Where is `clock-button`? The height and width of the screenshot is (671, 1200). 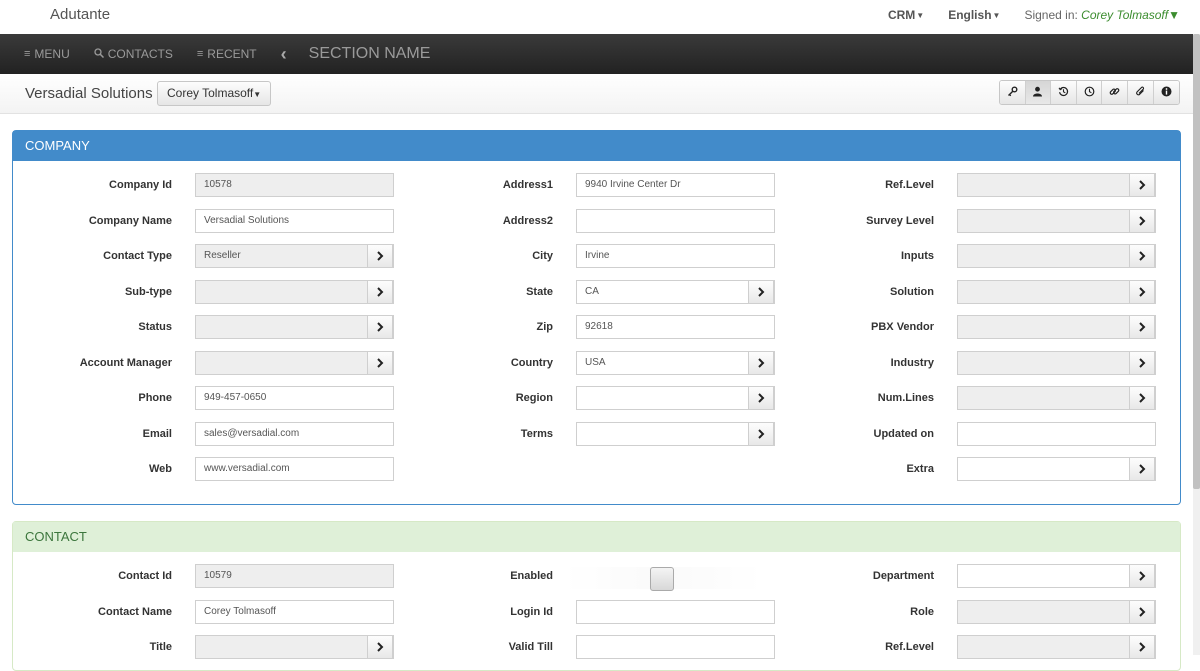
clock-button is located at coordinates (1089, 92).